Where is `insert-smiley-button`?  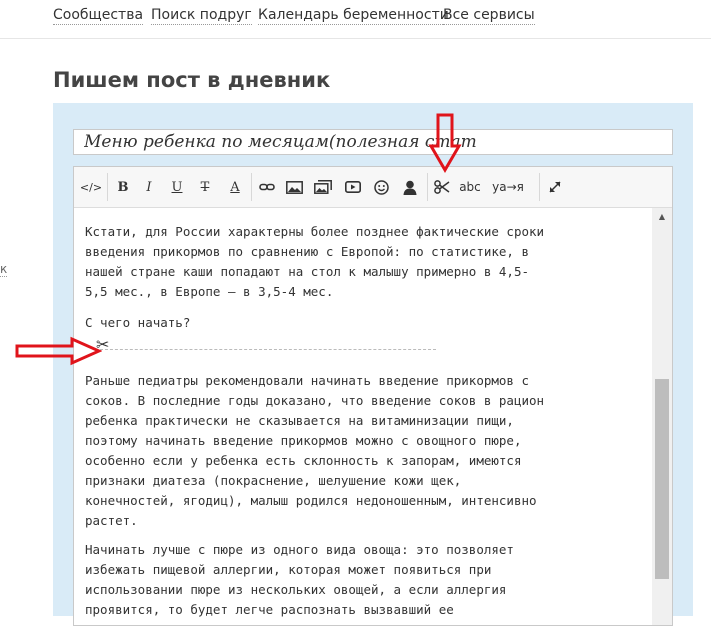 insert-smiley-button is located at coordinates (381, 187).